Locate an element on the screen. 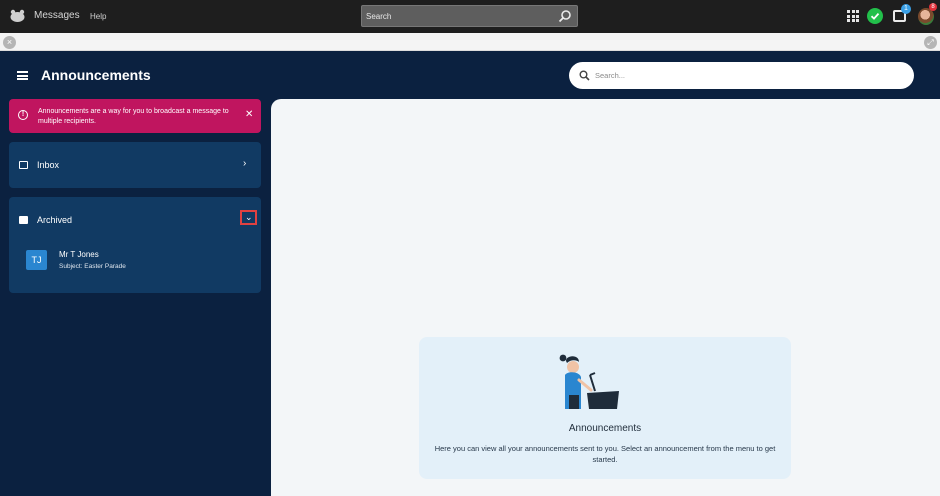  sidebar-item-inbox: Inbox › is located at coordinates (135, 165).